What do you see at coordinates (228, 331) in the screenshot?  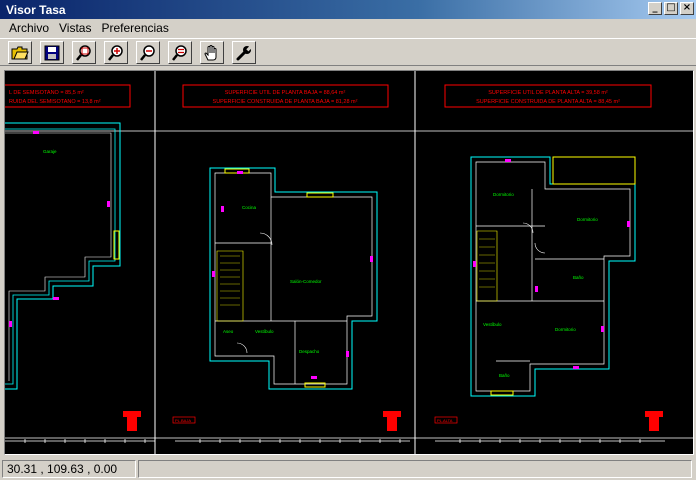 I see `room-label: Aseo` at bounding box center [228, 331].